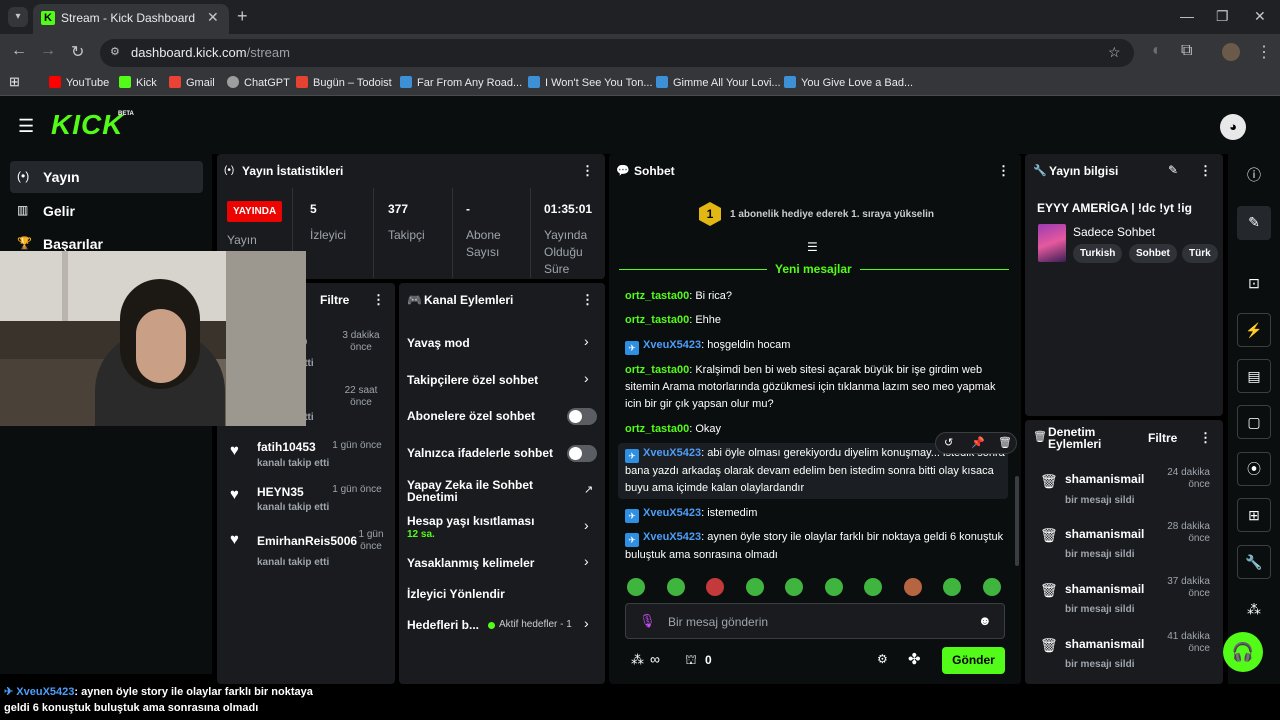 The image size is (1280, 720). I want to click on bookmark-youtube: YouTube, so click(79, 82).